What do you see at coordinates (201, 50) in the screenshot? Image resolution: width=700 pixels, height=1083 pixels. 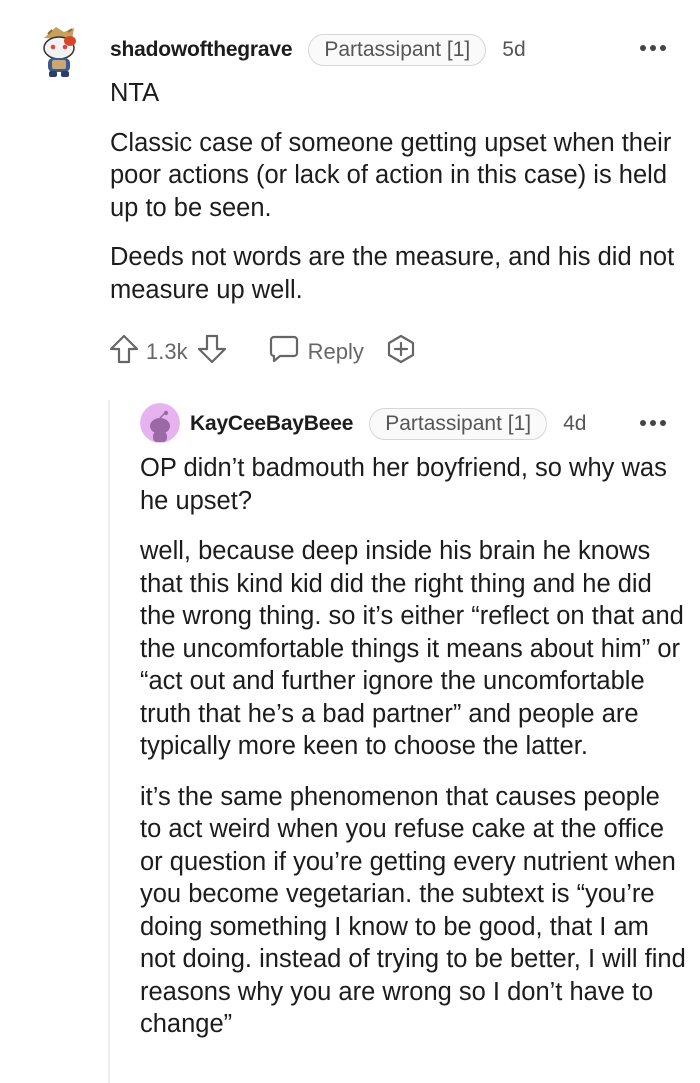 I see `username-link: shadowofthegrave` at bounding box center [201, 50].